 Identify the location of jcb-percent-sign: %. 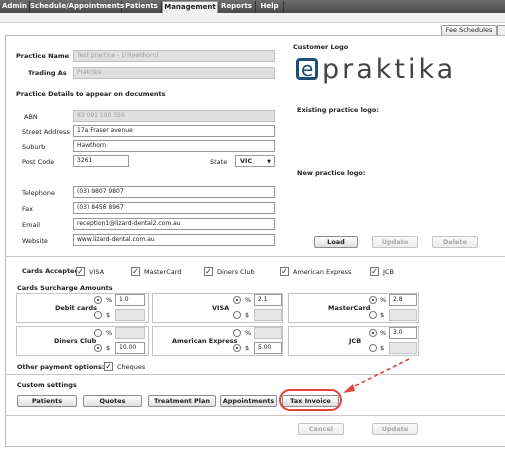
(383, 333).